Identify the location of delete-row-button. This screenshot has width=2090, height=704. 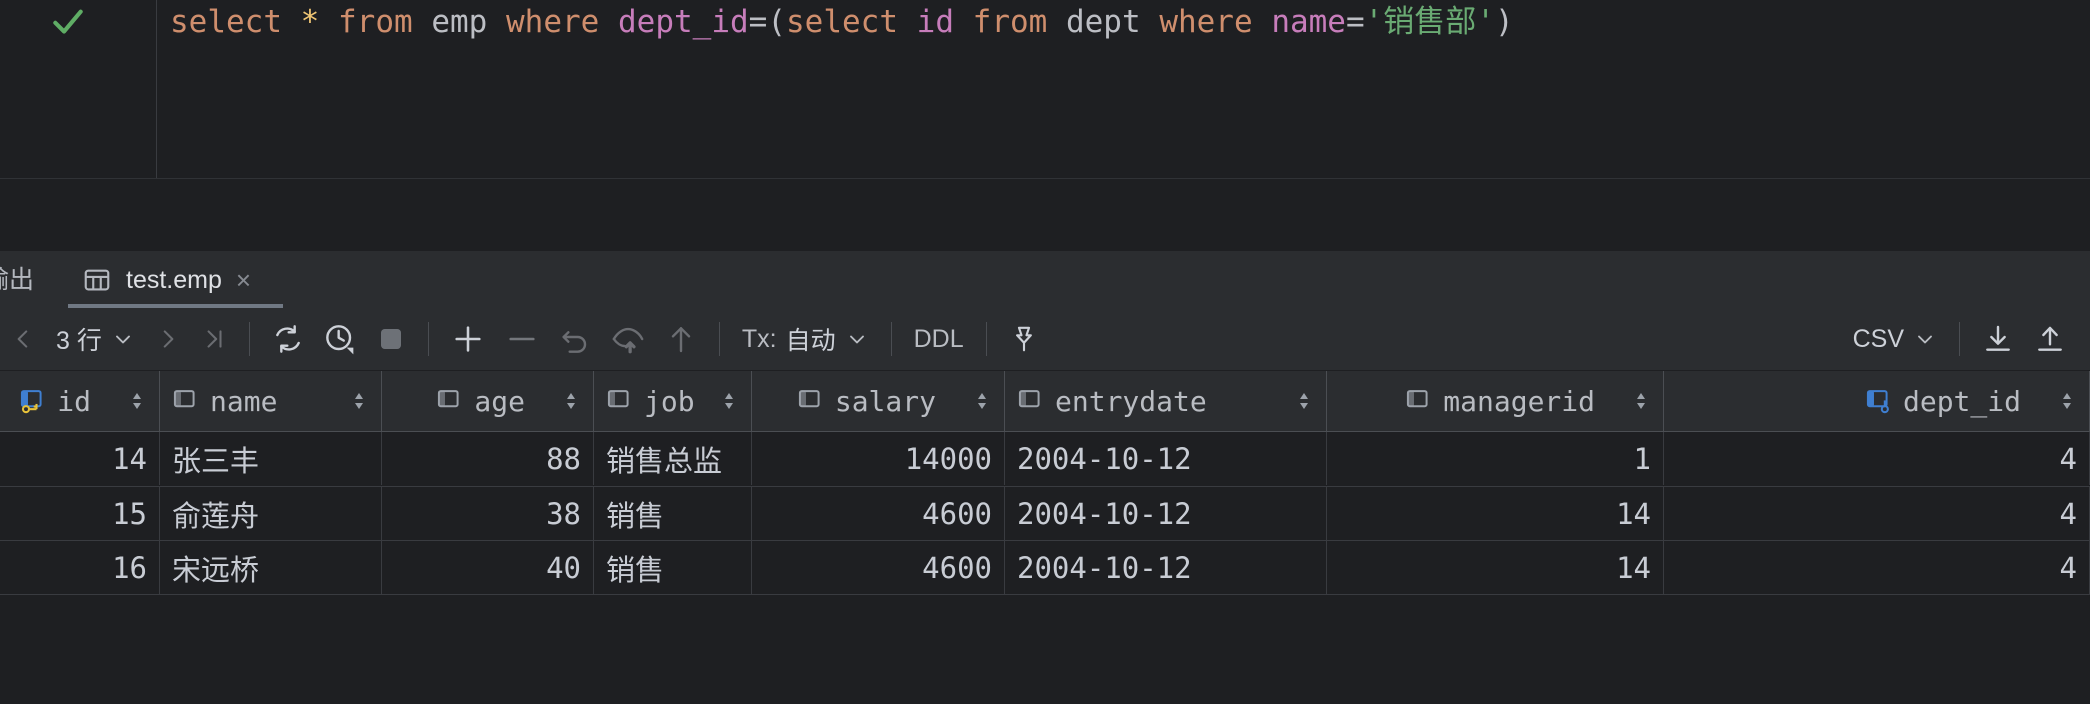
(522, 339).